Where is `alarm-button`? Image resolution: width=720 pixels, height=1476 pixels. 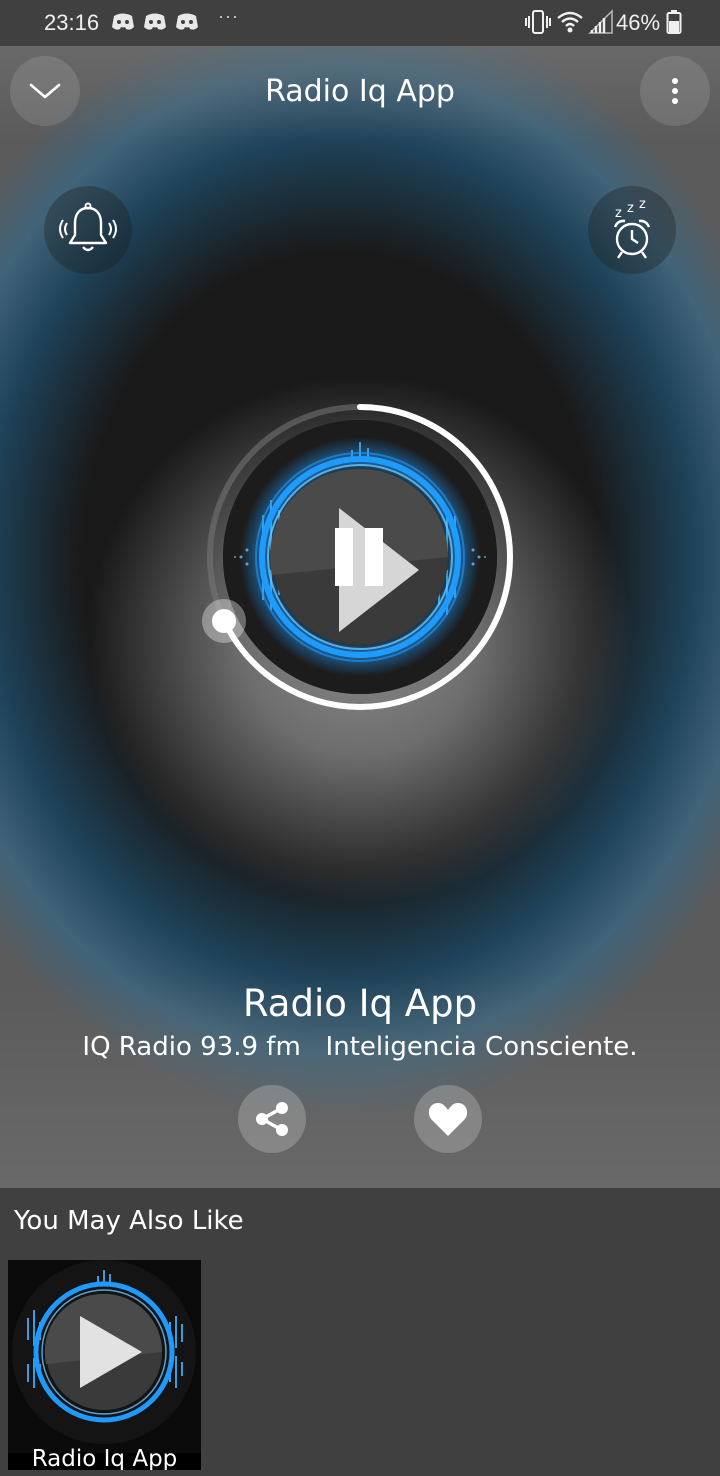
alarm-button is located at coordinates (88, 230).